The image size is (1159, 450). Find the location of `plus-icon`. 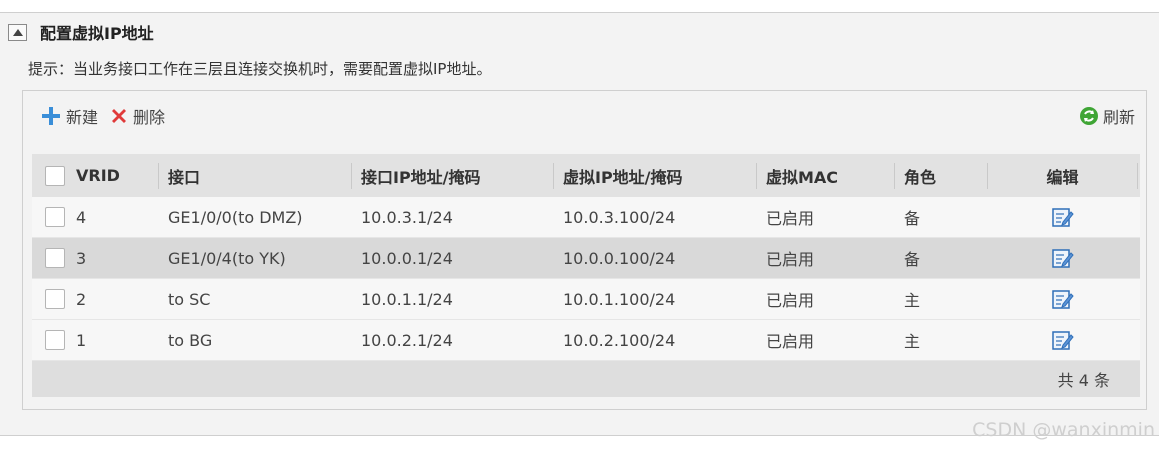

plus-icon is located at coordinates (51, 116).